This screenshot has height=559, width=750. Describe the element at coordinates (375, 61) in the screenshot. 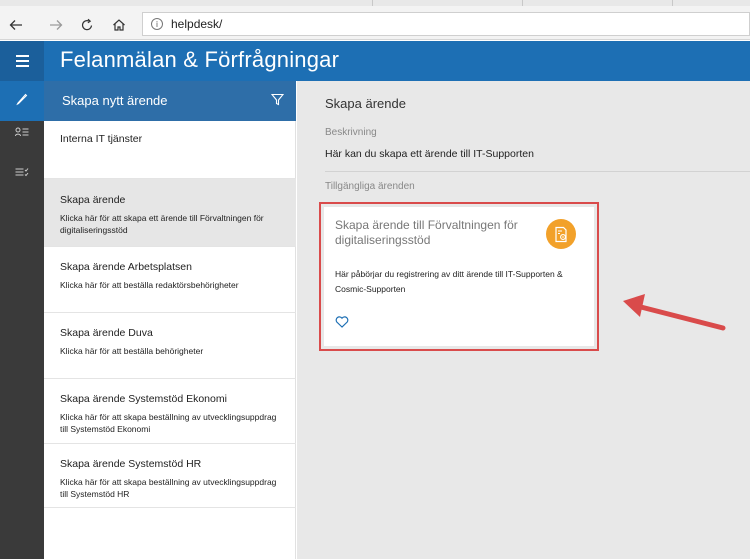

I see `app-header: Felanmälan & Förfrågningar` at that location.